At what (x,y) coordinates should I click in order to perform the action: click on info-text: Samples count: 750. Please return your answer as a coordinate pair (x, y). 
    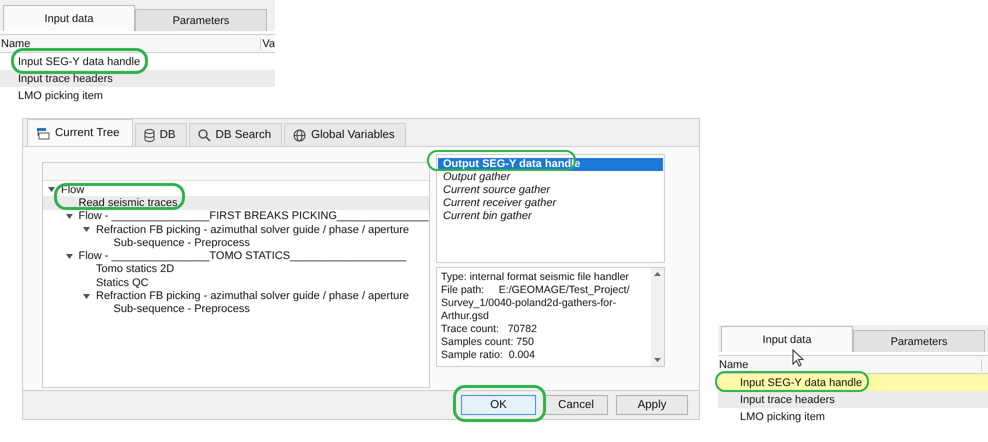
    Looking at the image, I should click on (488, 342).